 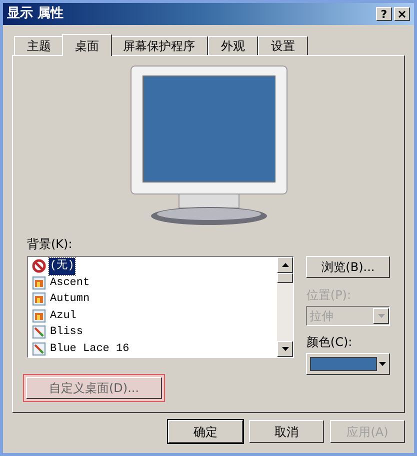 I want to click on tab: 外观, so click(x=233, y=45).